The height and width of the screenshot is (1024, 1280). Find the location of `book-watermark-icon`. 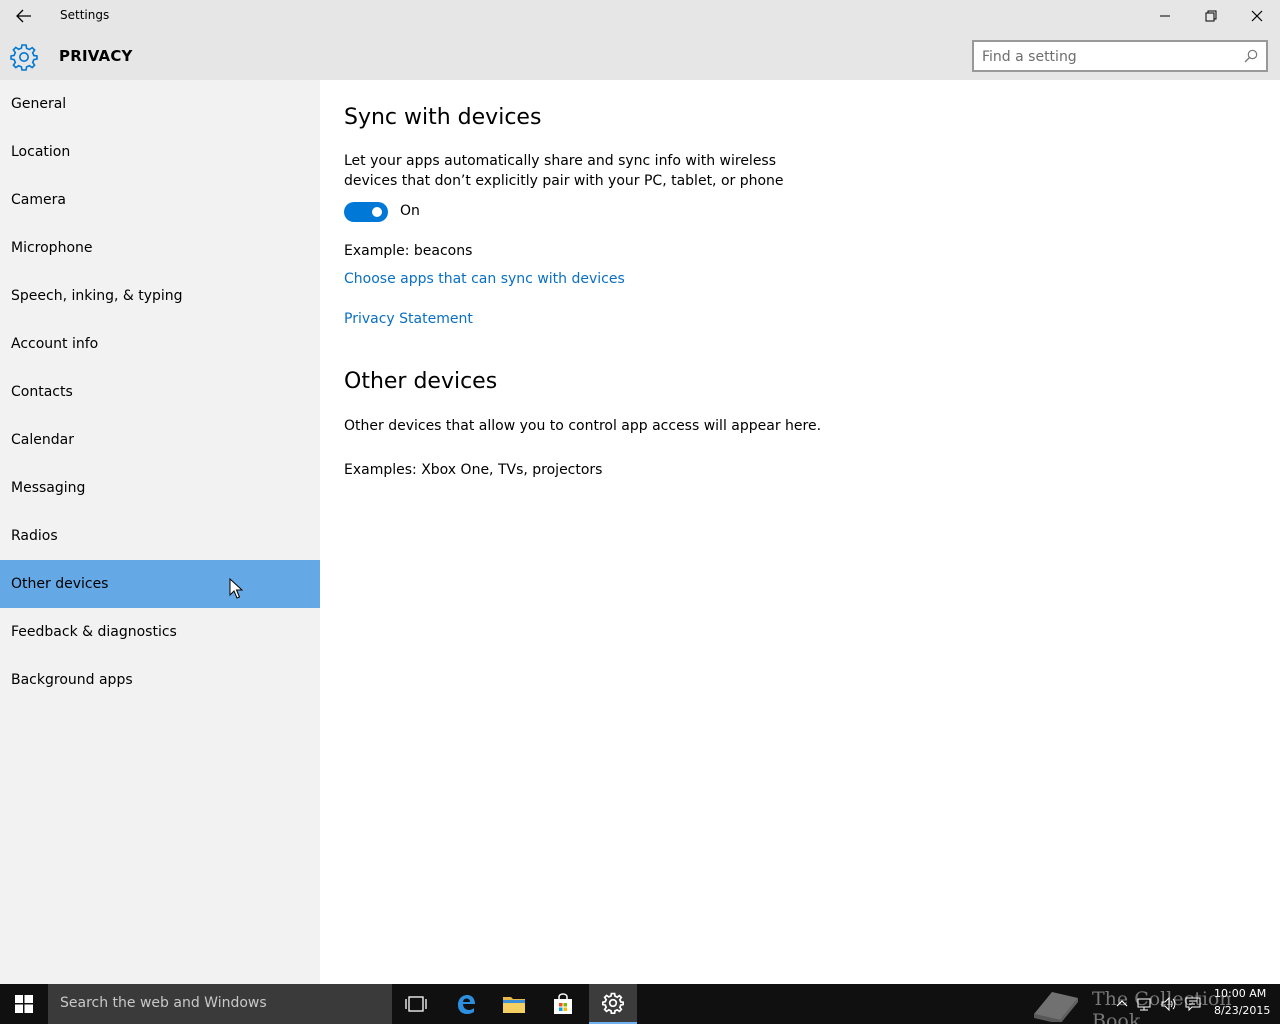

book-watermark-icon is located at coordinates (1056, 1007).